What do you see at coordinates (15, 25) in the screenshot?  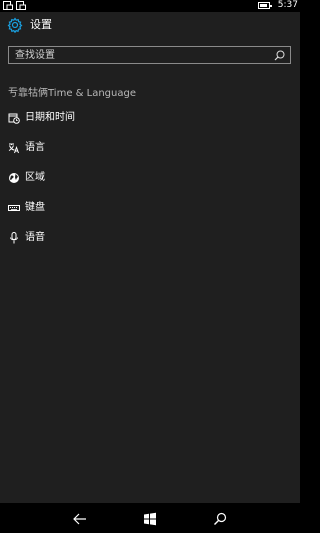 I see `gear-icon` at bounding box center [15, 25].